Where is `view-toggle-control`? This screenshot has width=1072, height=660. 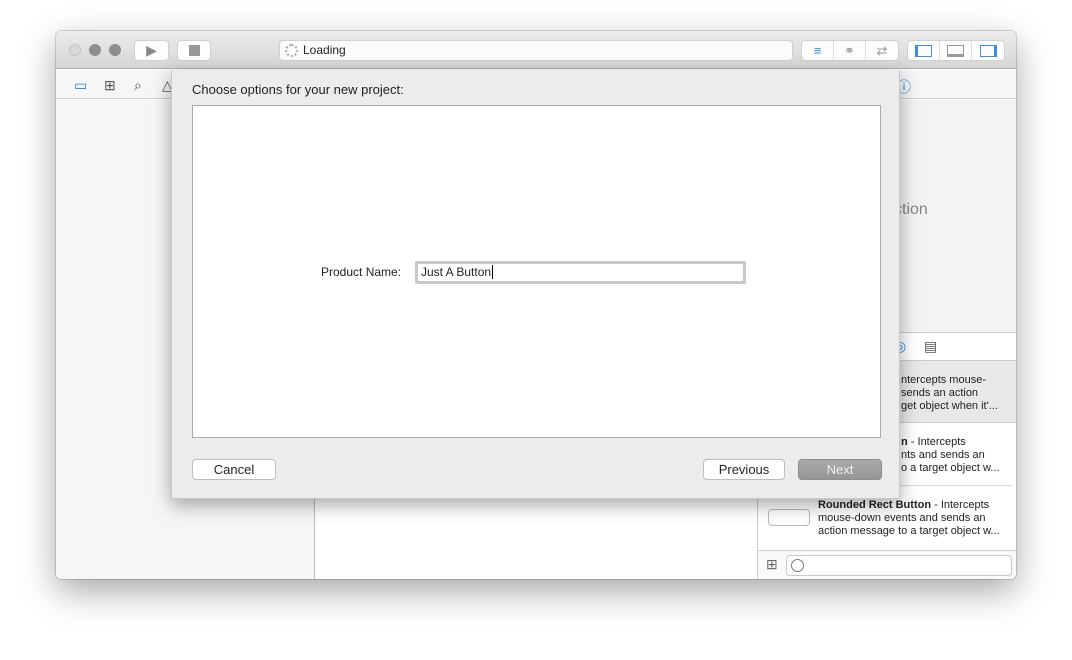
view-toggle-control is located at coordinates (956, 50).